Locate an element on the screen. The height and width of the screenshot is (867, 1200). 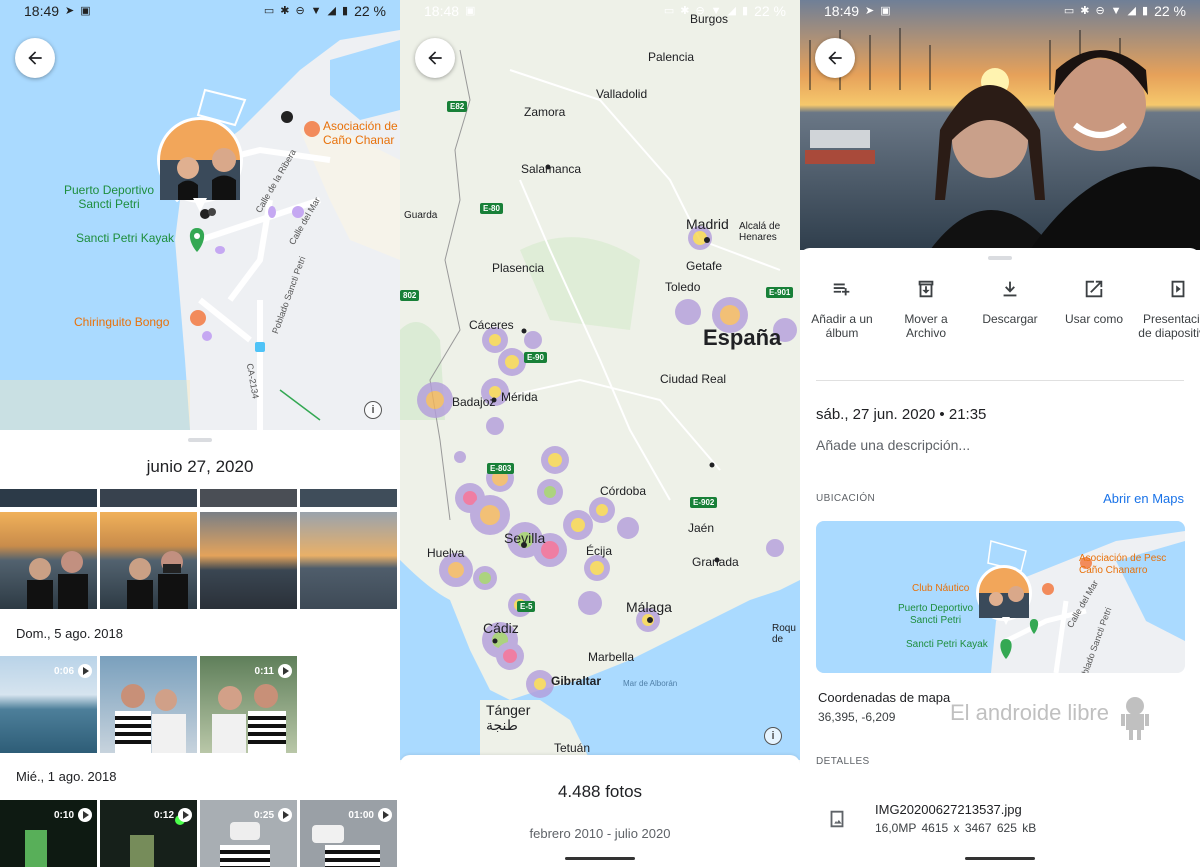
city-label: Ciudad Real is located at coordinates (693, 379).